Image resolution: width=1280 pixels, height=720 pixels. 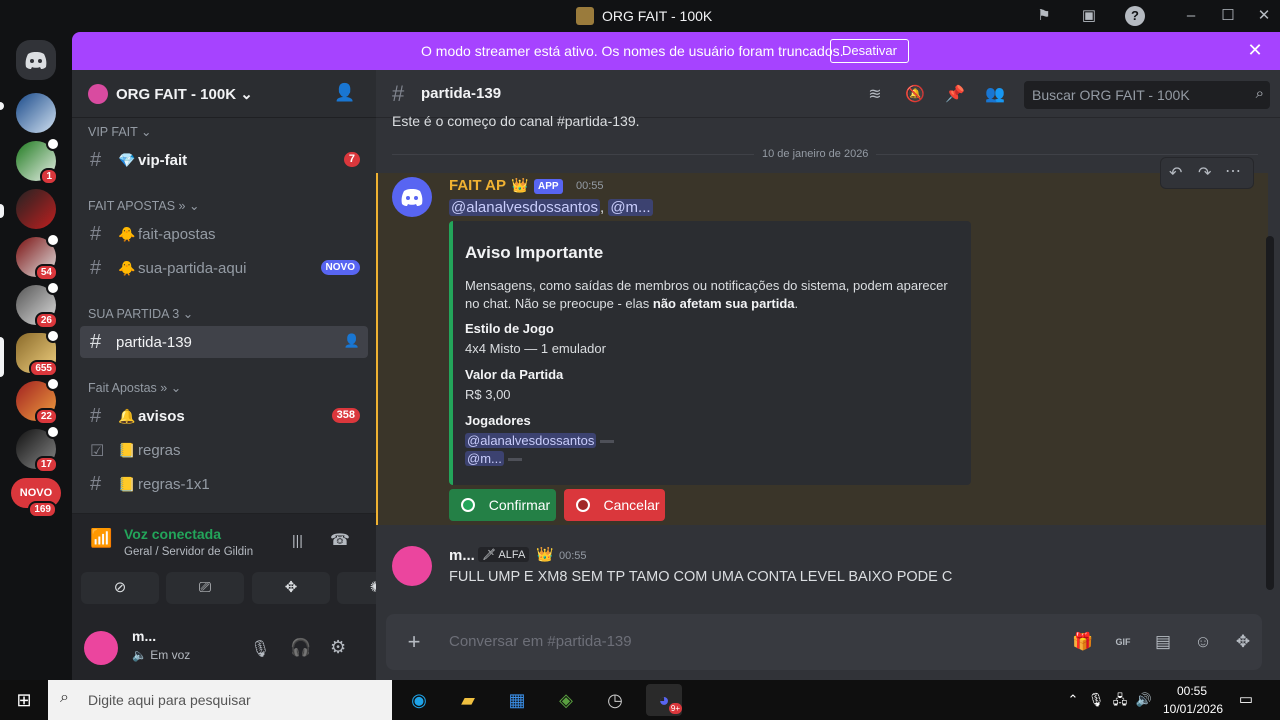 What do you see at coordinates (614, 505) in the screenshot?
I see `cancel-button: Cancelar` at bounding box center [614, 505].